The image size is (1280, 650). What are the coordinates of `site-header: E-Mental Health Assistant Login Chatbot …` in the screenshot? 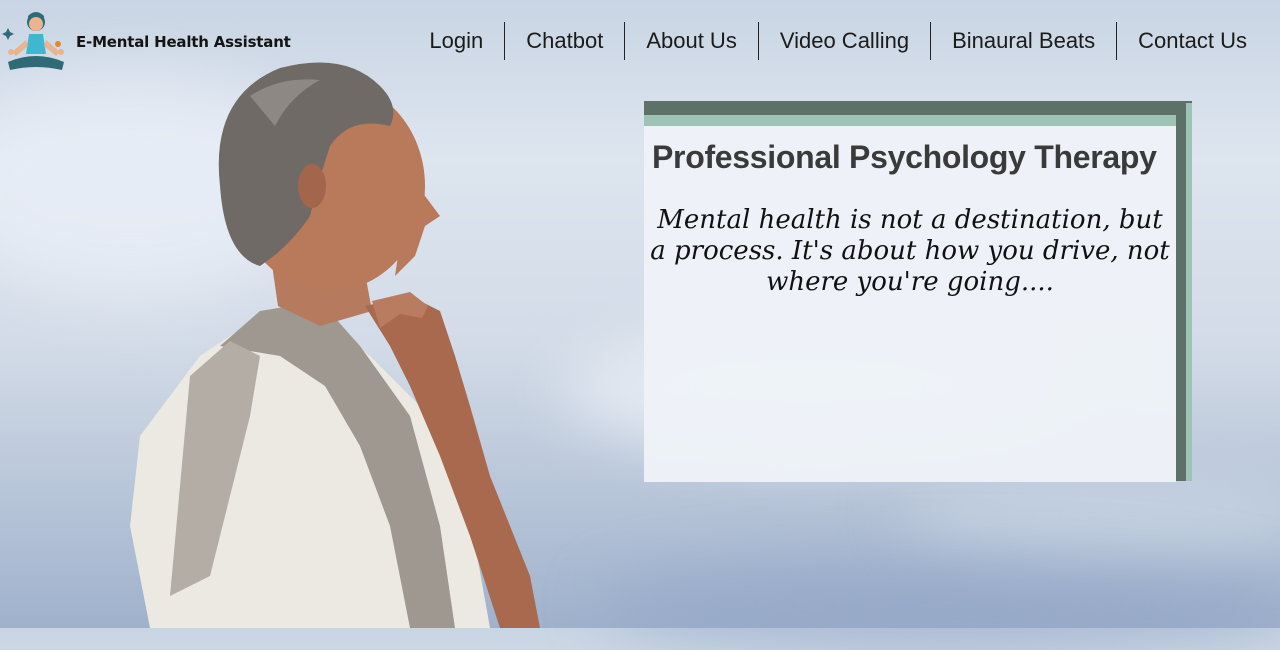 It's located at (640, 43).